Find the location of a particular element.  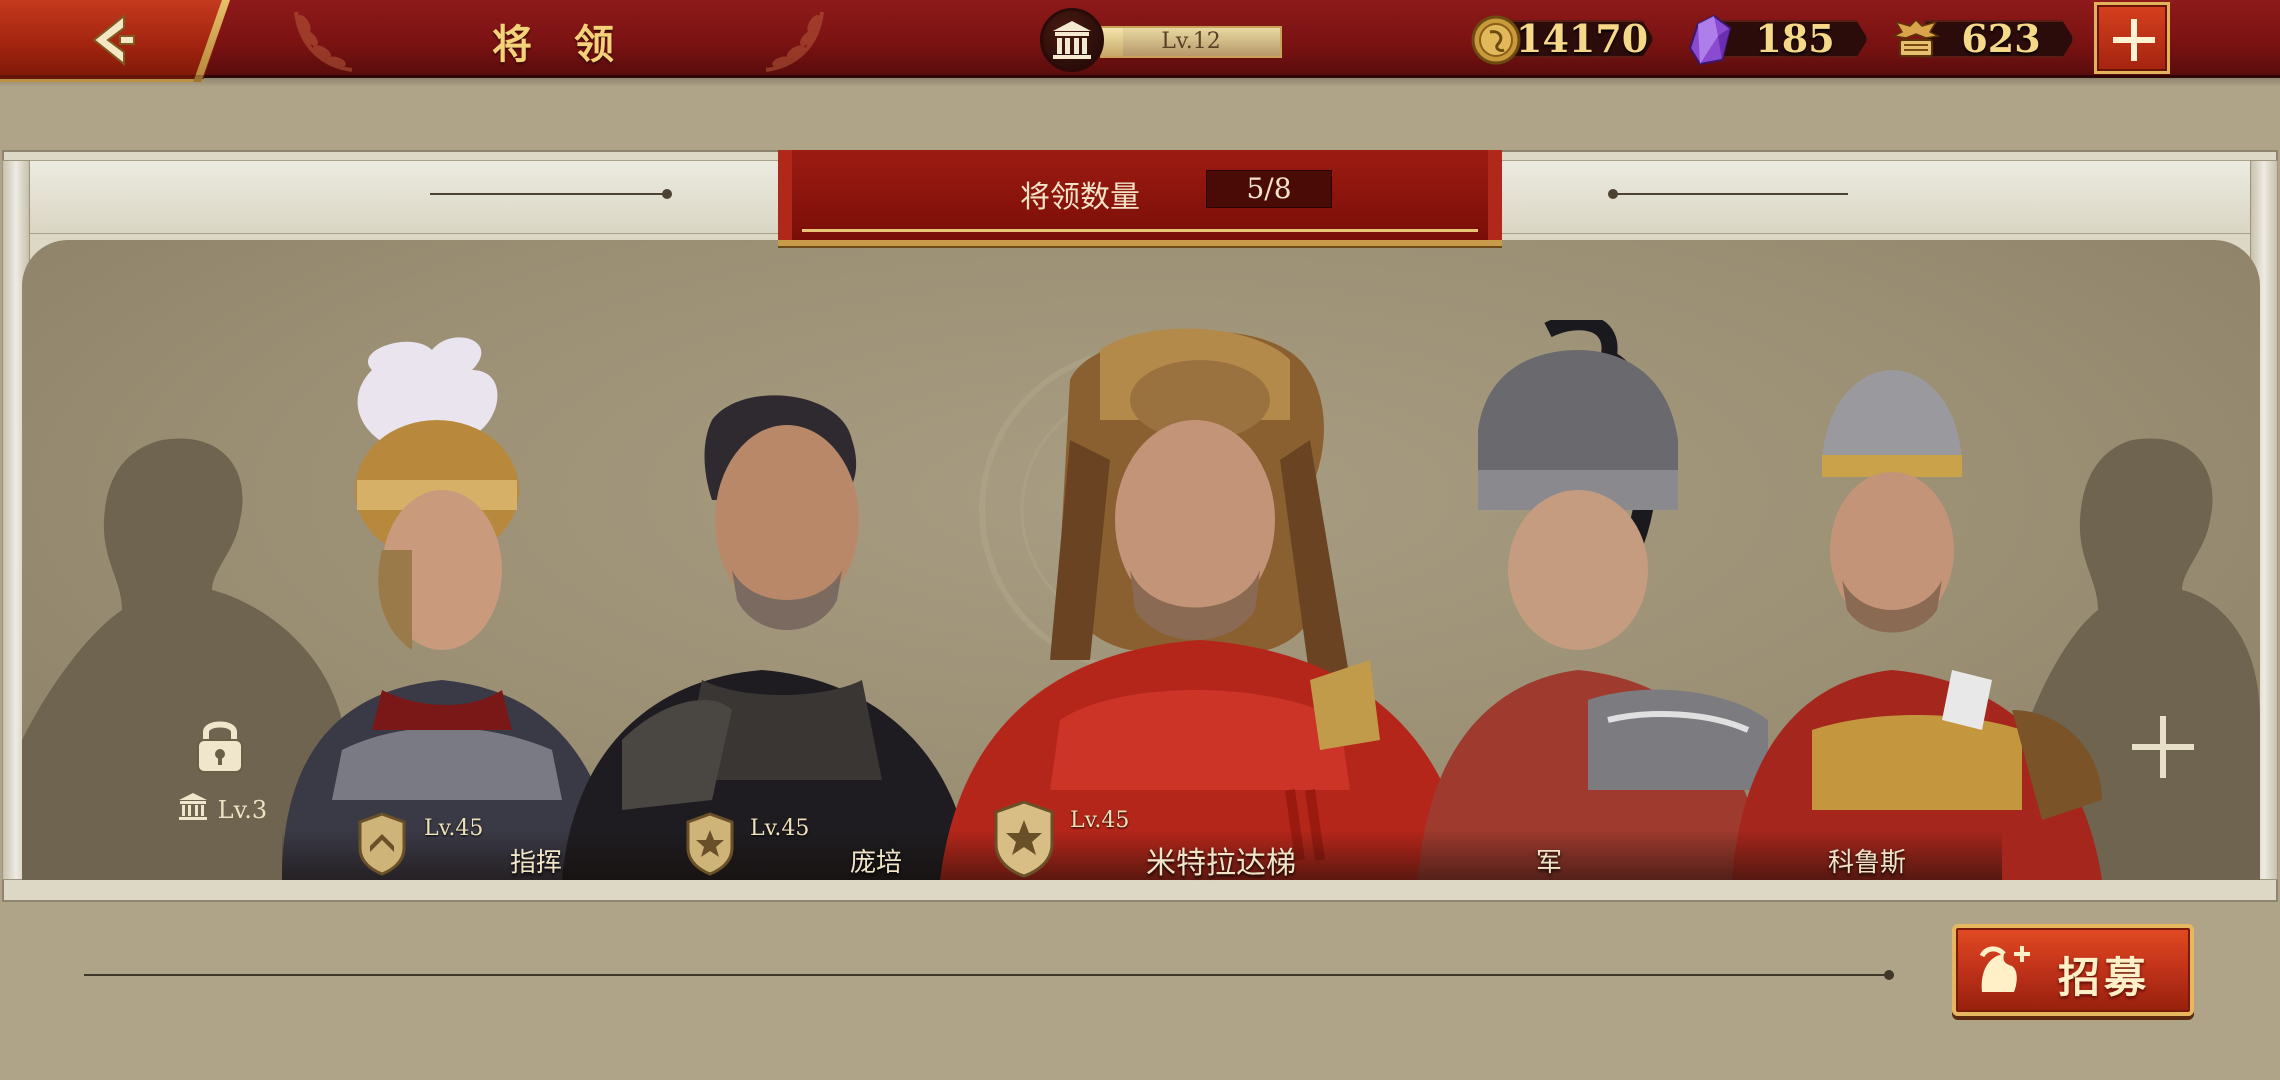

player-level-bar: Lv.12 is located at coordinates (1191, 42).